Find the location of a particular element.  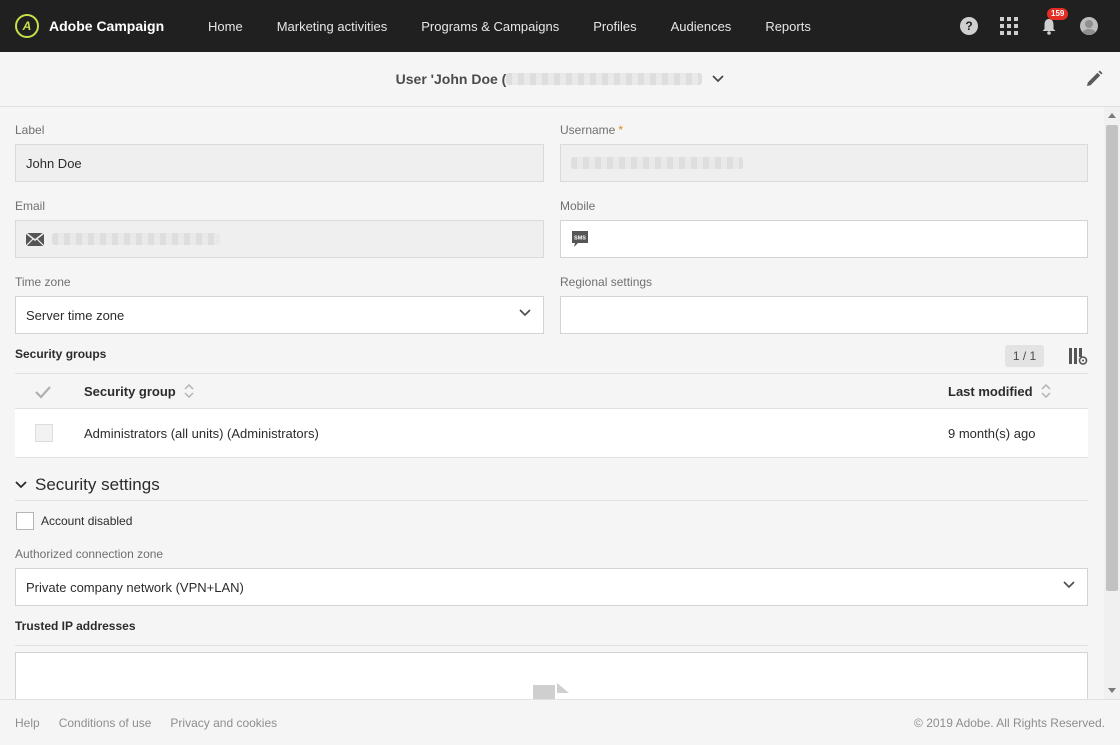

required-marker: * is located at coordinates (621, 130).